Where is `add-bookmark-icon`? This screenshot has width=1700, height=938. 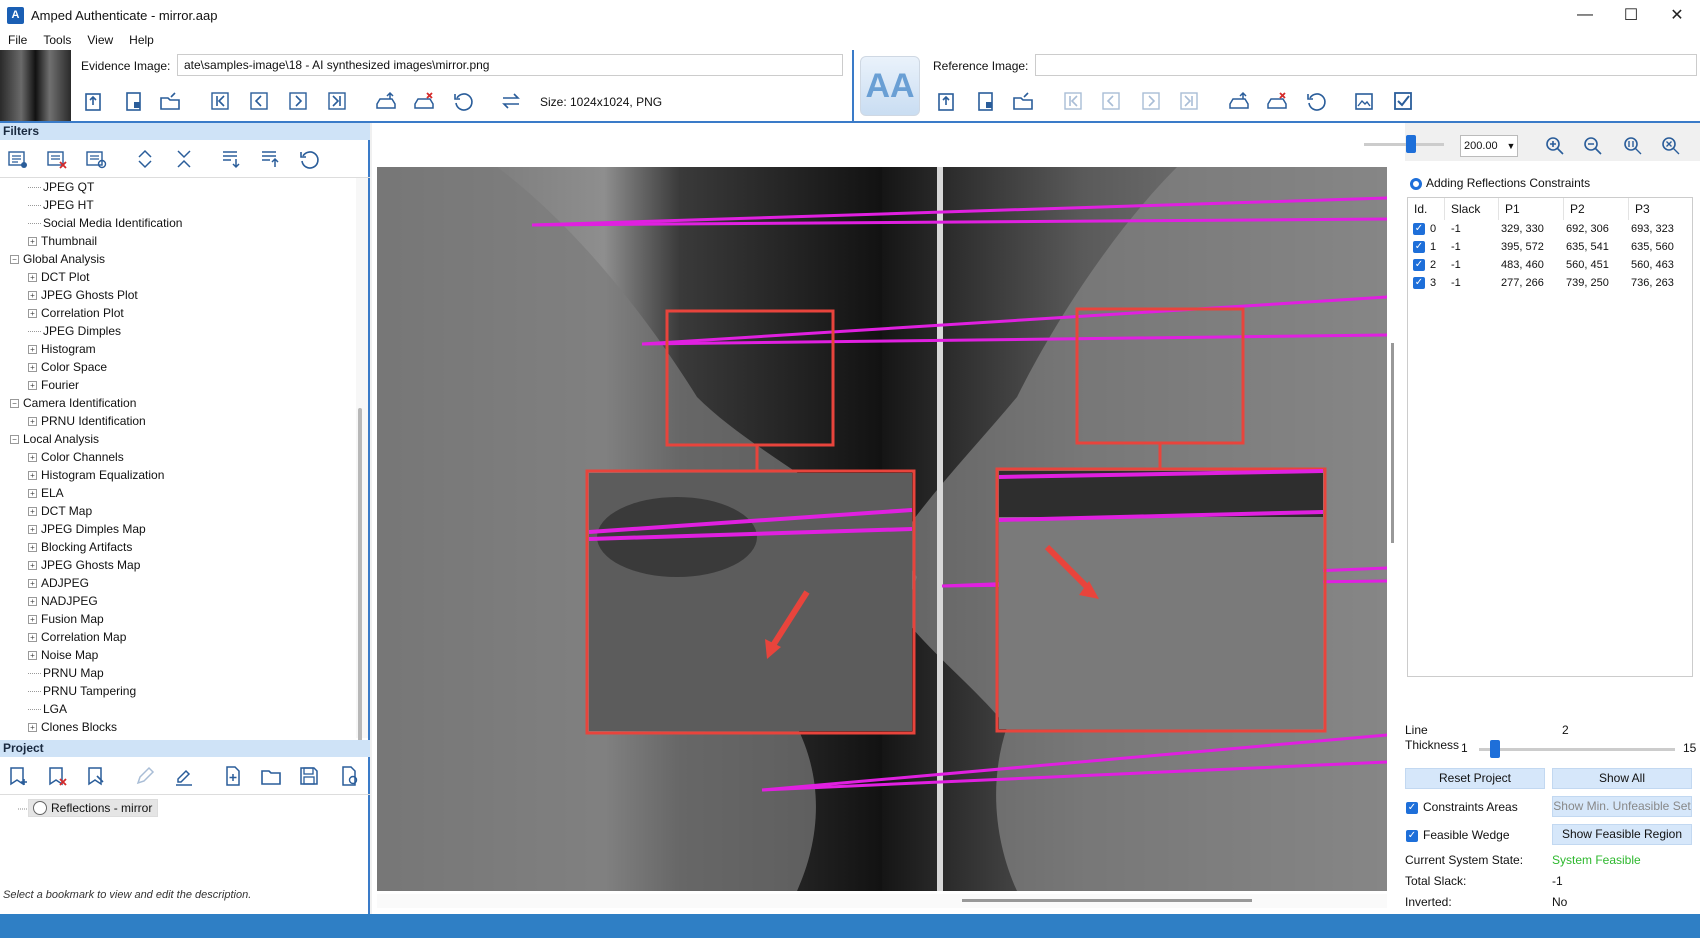
add-bookmark-icon is located at coordinates (18, 776).